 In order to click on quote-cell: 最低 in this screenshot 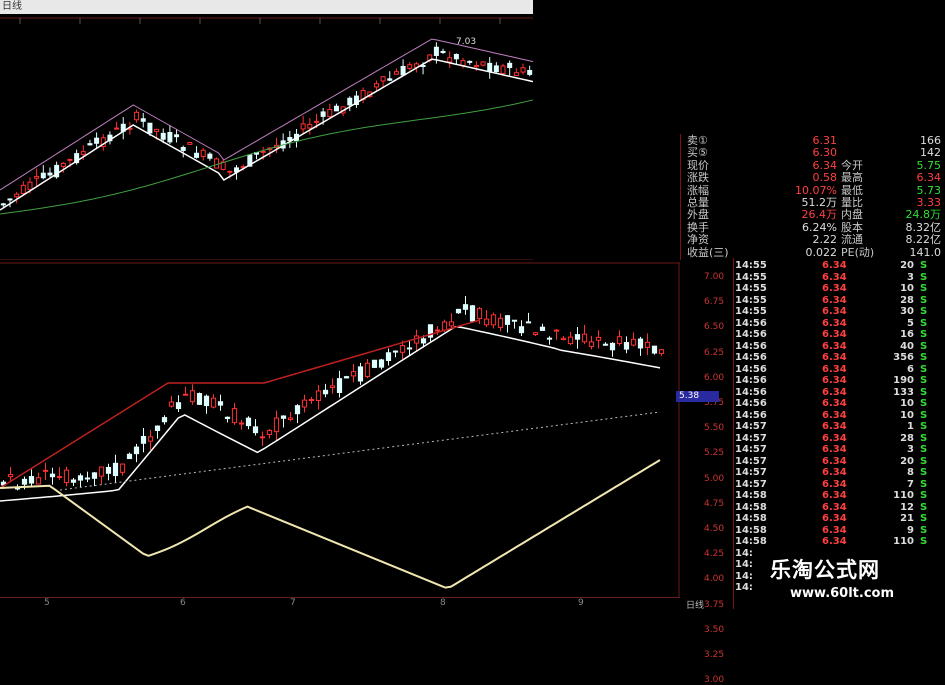, I will do `click(852, 190)`.